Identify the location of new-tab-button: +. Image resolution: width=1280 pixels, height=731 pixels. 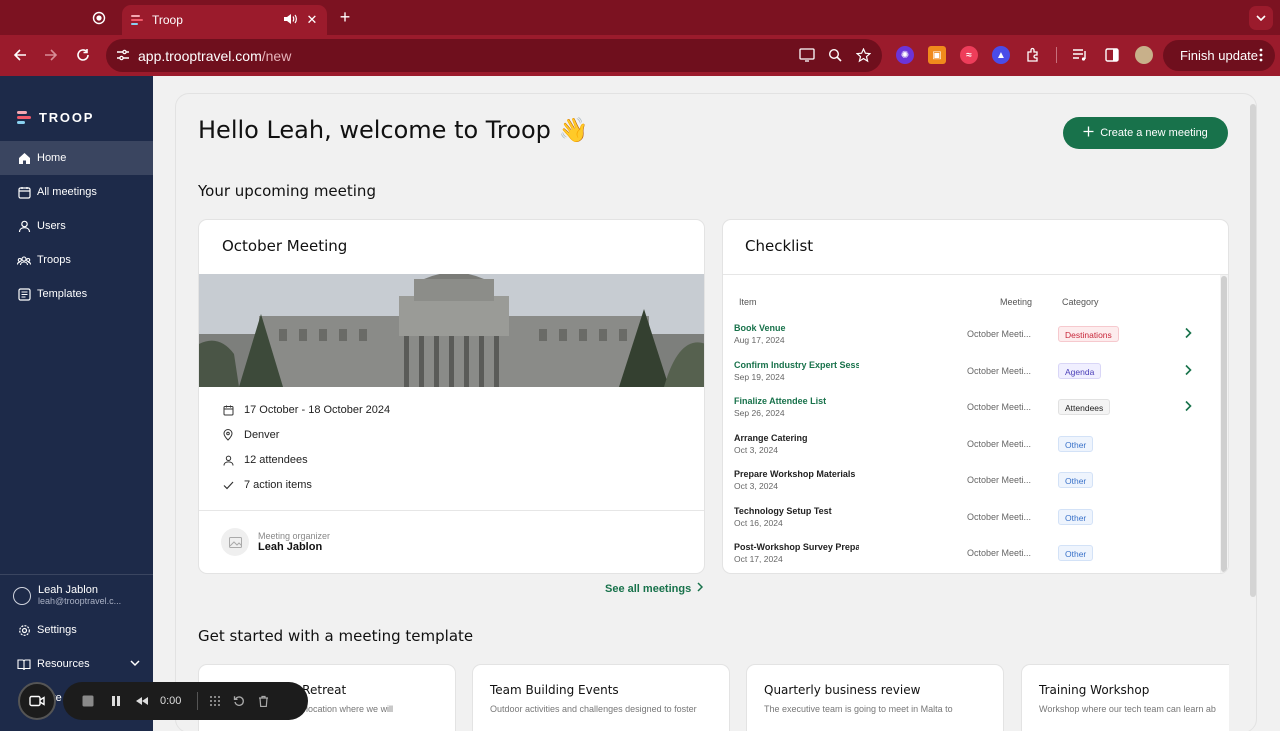
(345, 17).